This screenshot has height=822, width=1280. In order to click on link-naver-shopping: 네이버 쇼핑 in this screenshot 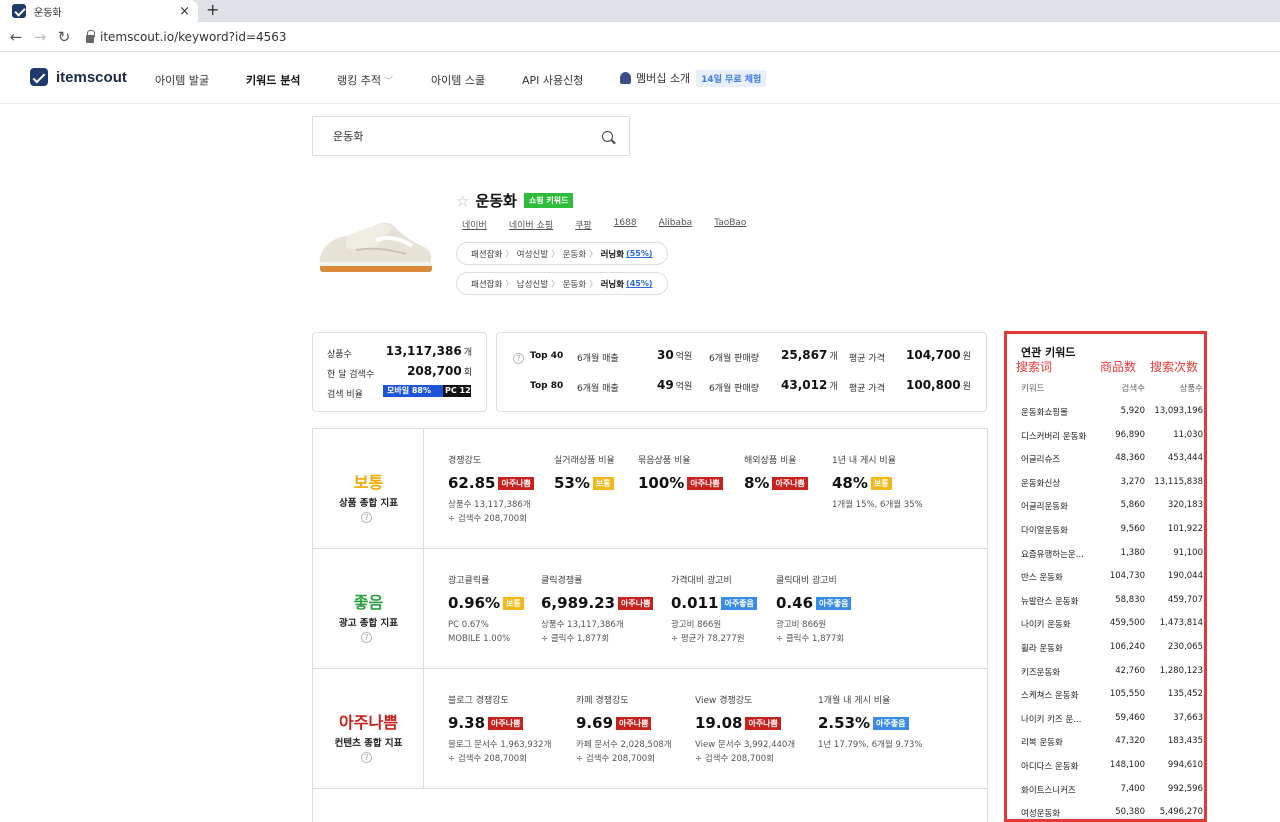, I will do `click(531, 224)`.